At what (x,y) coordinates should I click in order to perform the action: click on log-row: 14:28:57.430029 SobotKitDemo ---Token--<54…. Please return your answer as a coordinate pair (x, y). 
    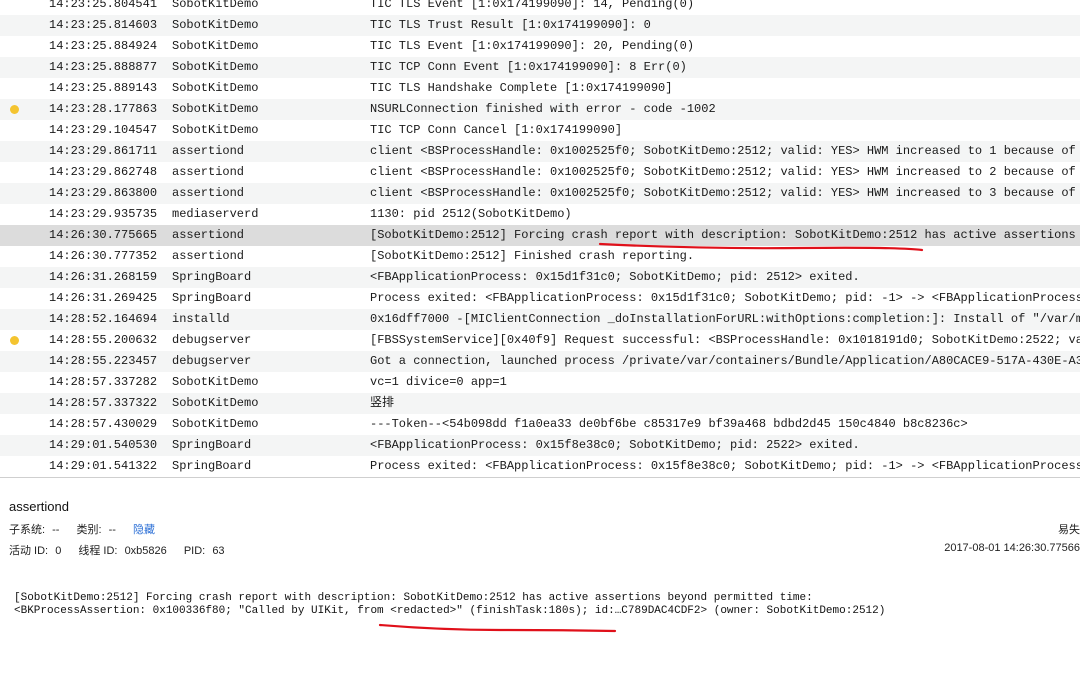
    Looking at the image, I should click on (540, 424).